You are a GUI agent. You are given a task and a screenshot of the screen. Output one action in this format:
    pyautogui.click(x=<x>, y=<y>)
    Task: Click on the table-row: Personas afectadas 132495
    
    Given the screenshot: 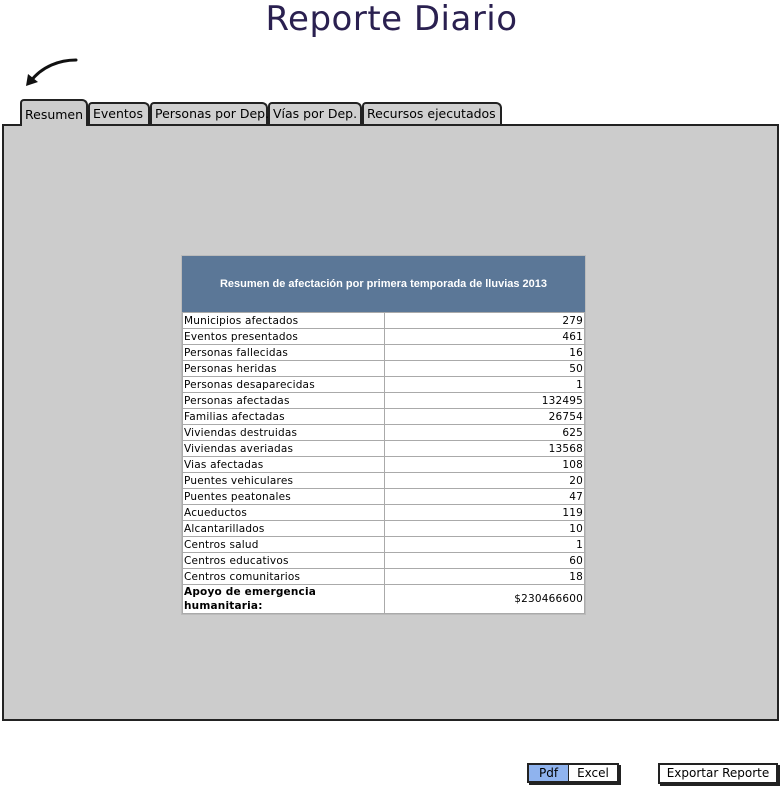 What is the action you would take?
    pyautogui.click(x=383, y=400)
    